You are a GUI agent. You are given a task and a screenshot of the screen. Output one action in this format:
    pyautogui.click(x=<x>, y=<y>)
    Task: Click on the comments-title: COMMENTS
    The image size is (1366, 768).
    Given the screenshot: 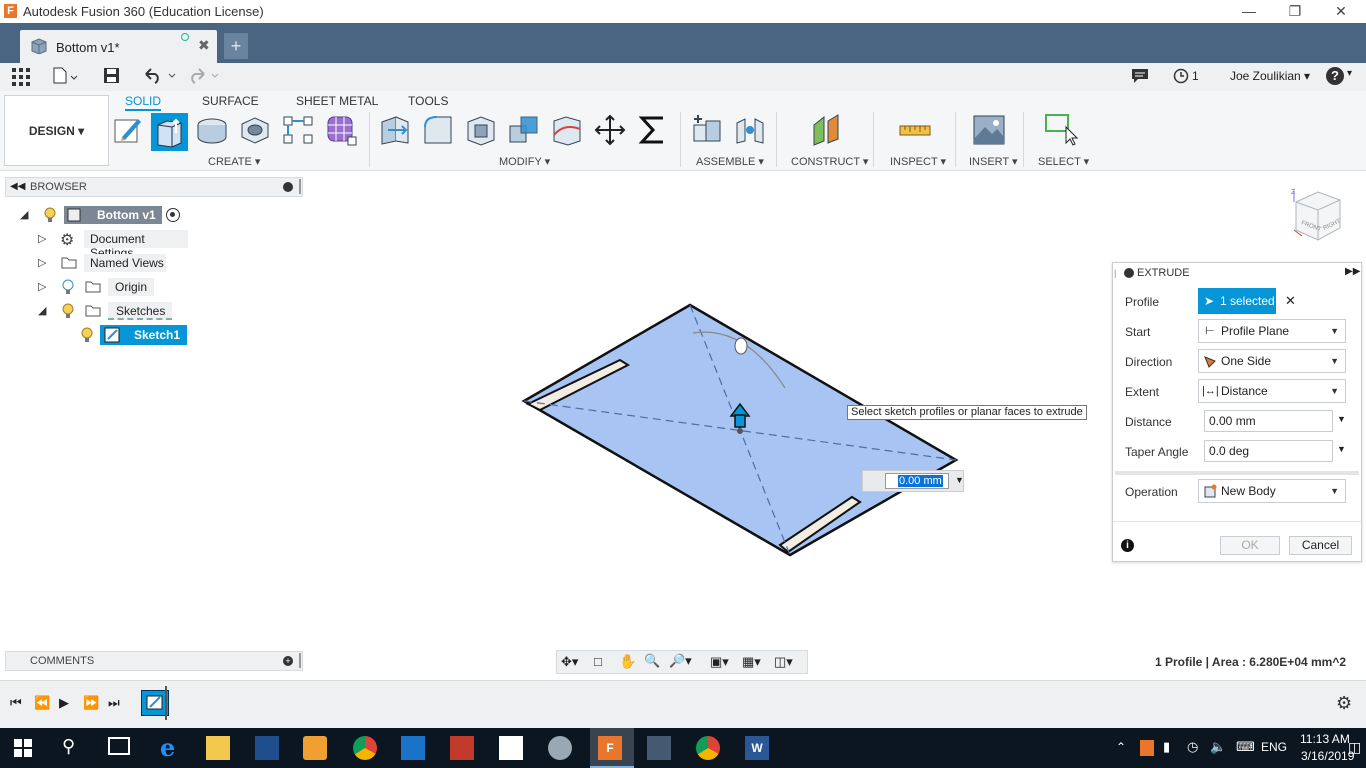 What is the action you would take?
    pyautogui.click(x=62, y=661)
    